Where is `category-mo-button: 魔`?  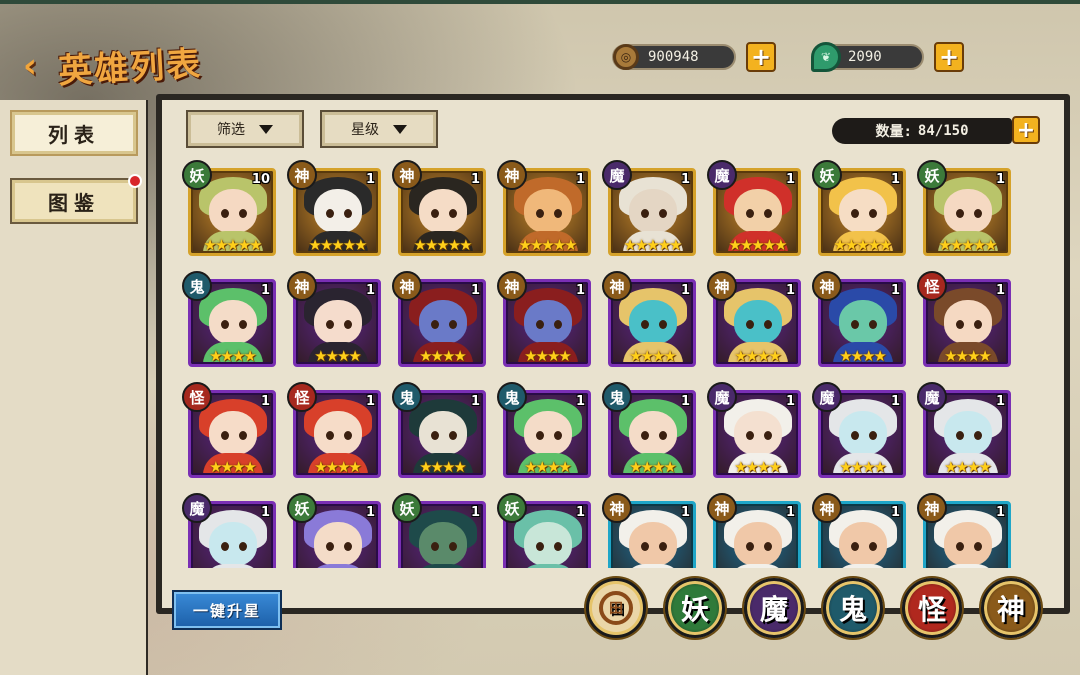 category-mo-button: 魔 is located at coordinates (774, 608).